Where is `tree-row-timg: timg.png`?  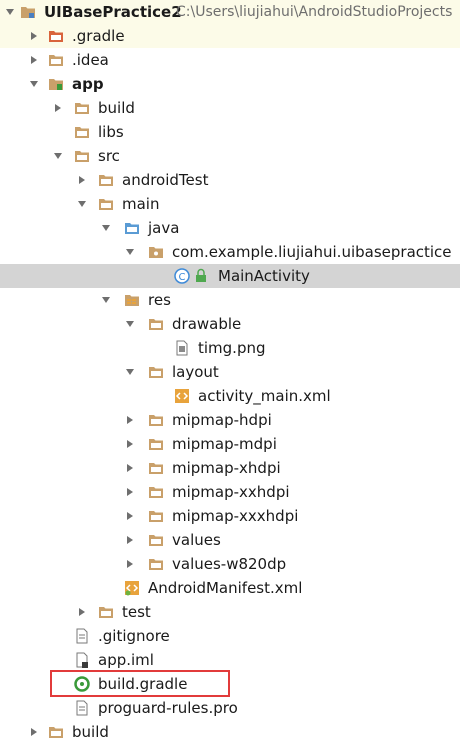
tree-row-timg: timg.png is located at coordinates (230, 348).